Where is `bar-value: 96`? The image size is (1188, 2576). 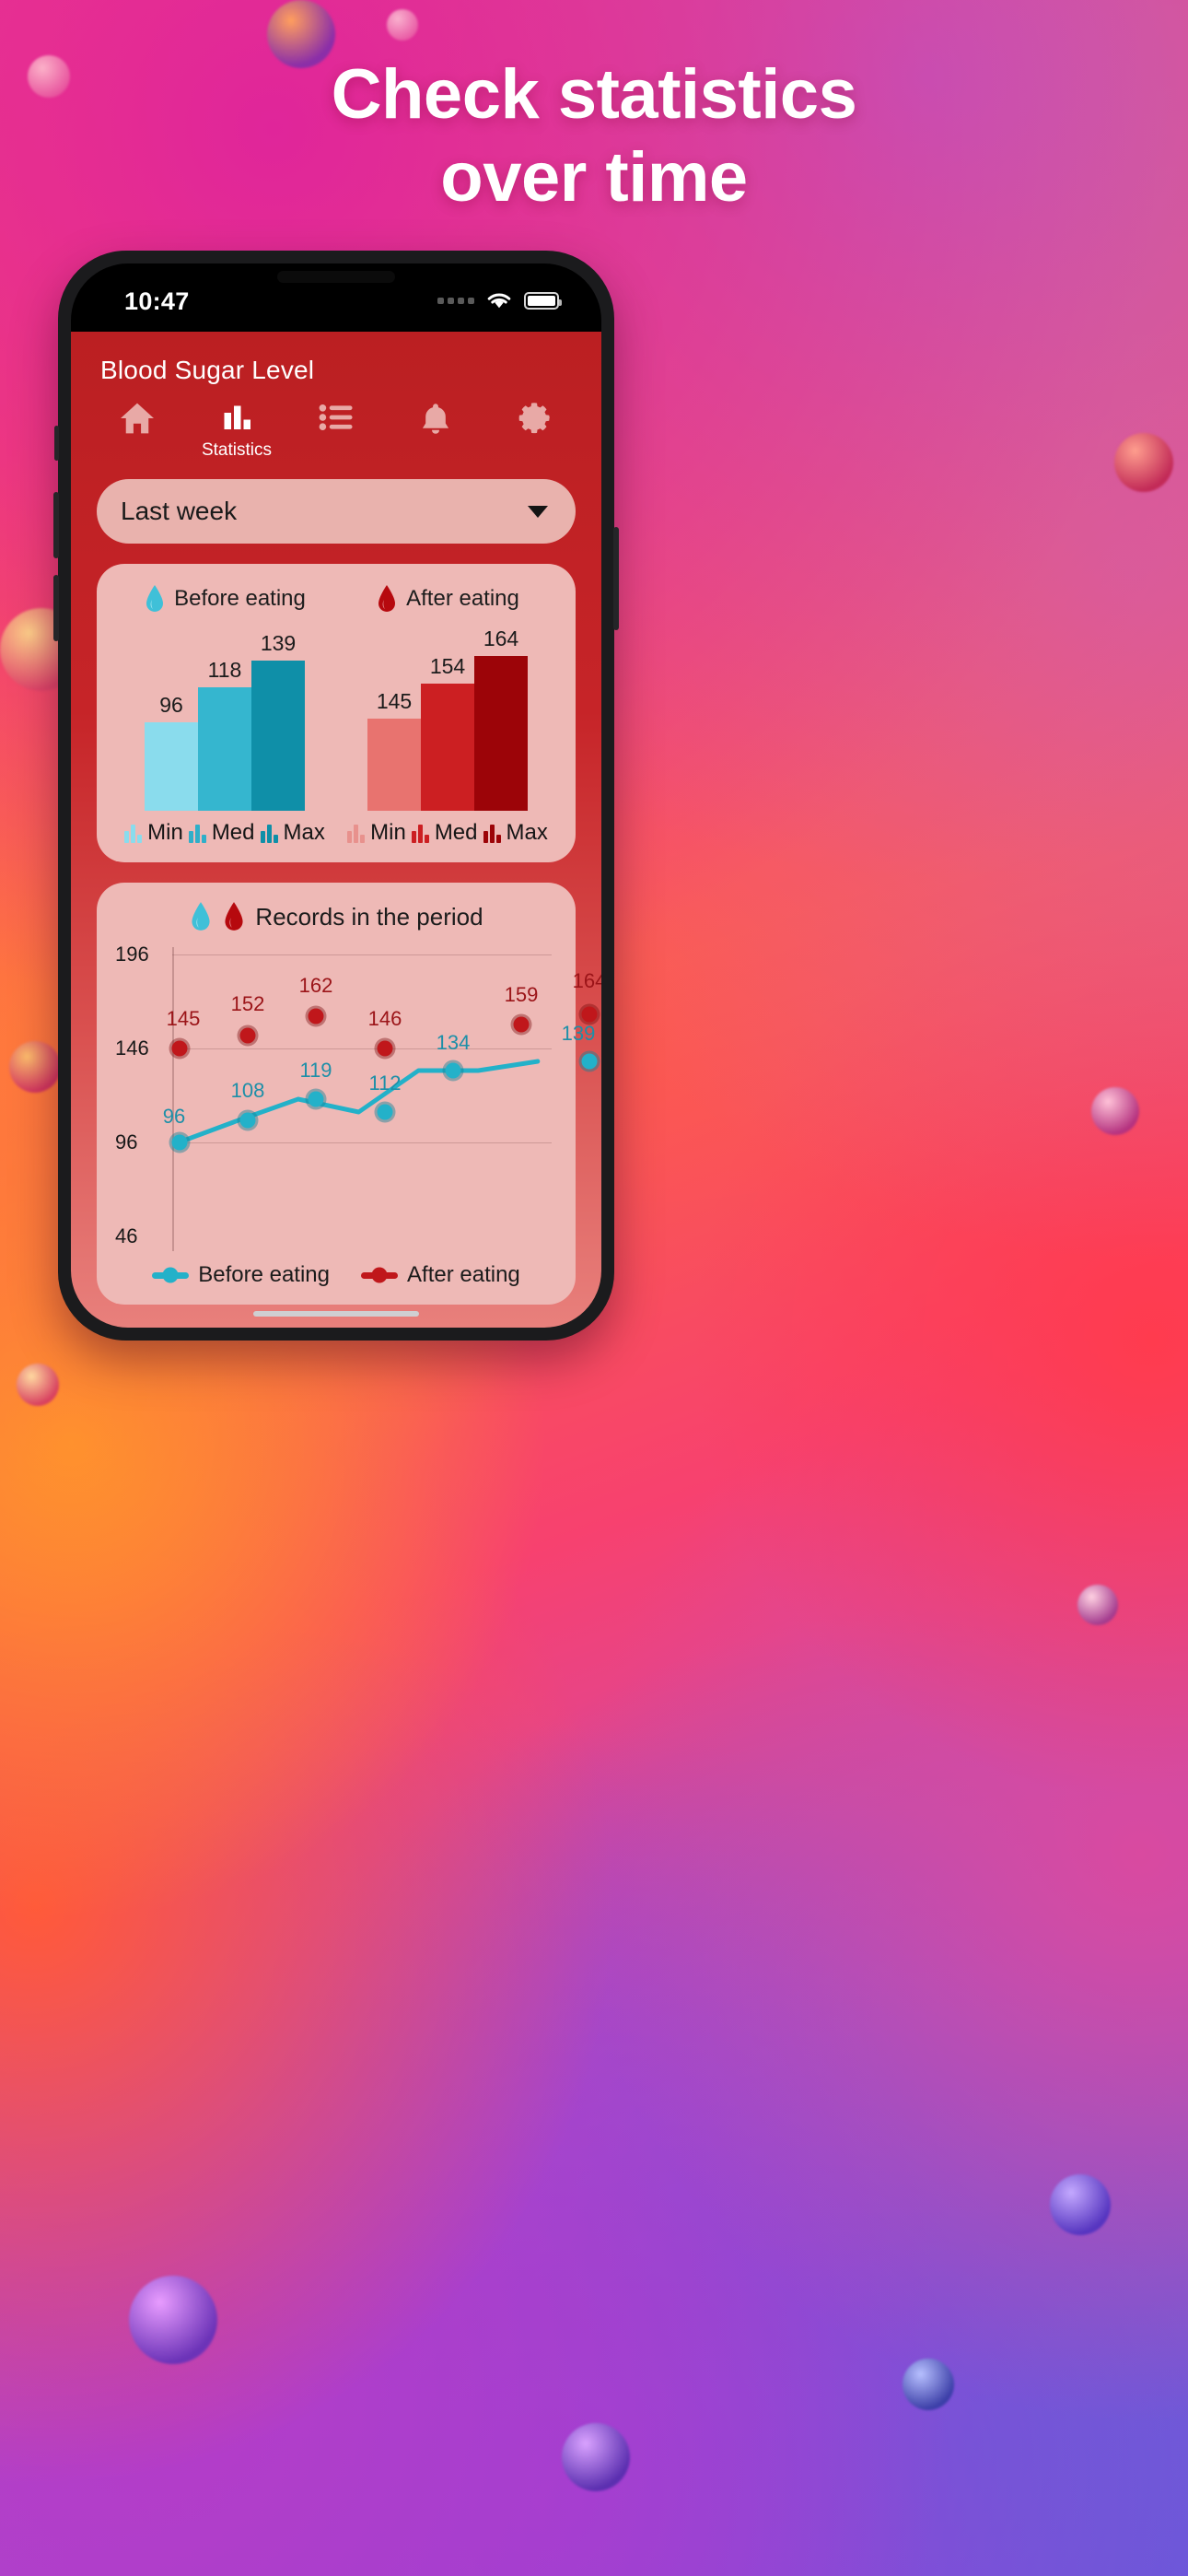
bar-value: 96 is located at coordinates (171, 705).